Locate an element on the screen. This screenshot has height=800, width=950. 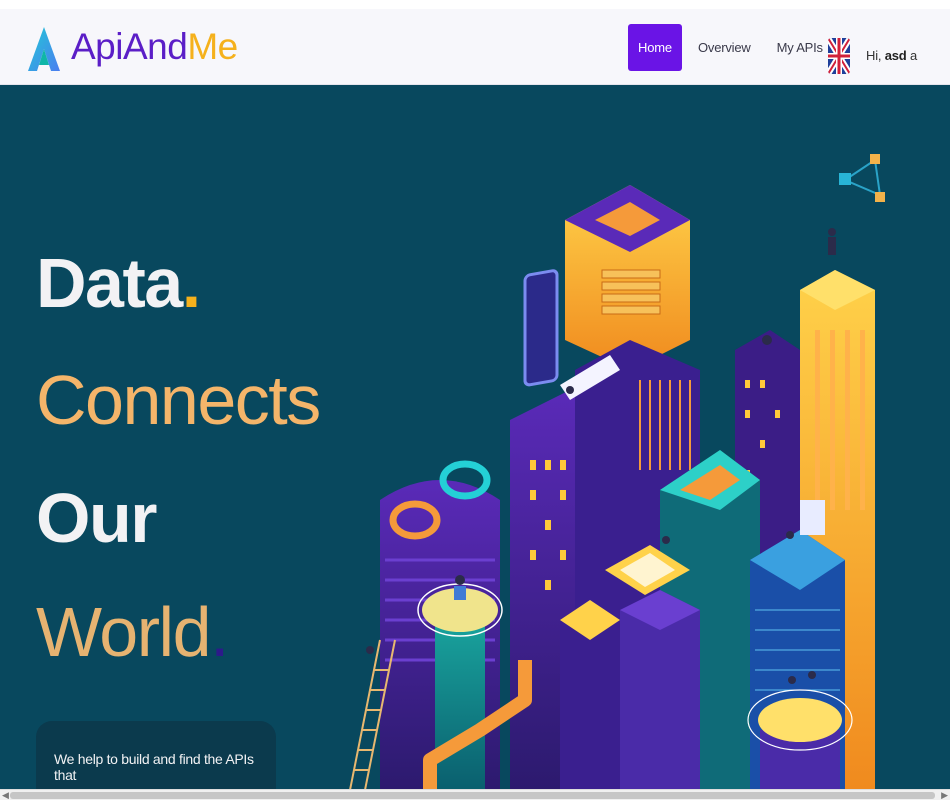
hero-line-our: Our is located at coordinates (96, 518).